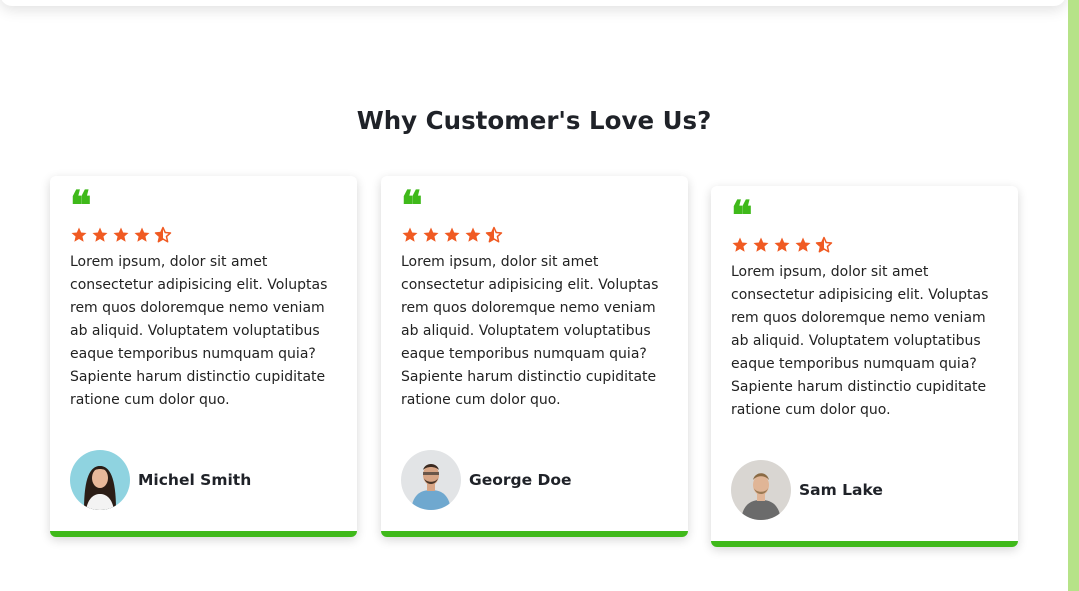 The image size is (1079, 591). Describe the element at coordinates (533, 3) in the screenshot. I see `header-bar` at that location.